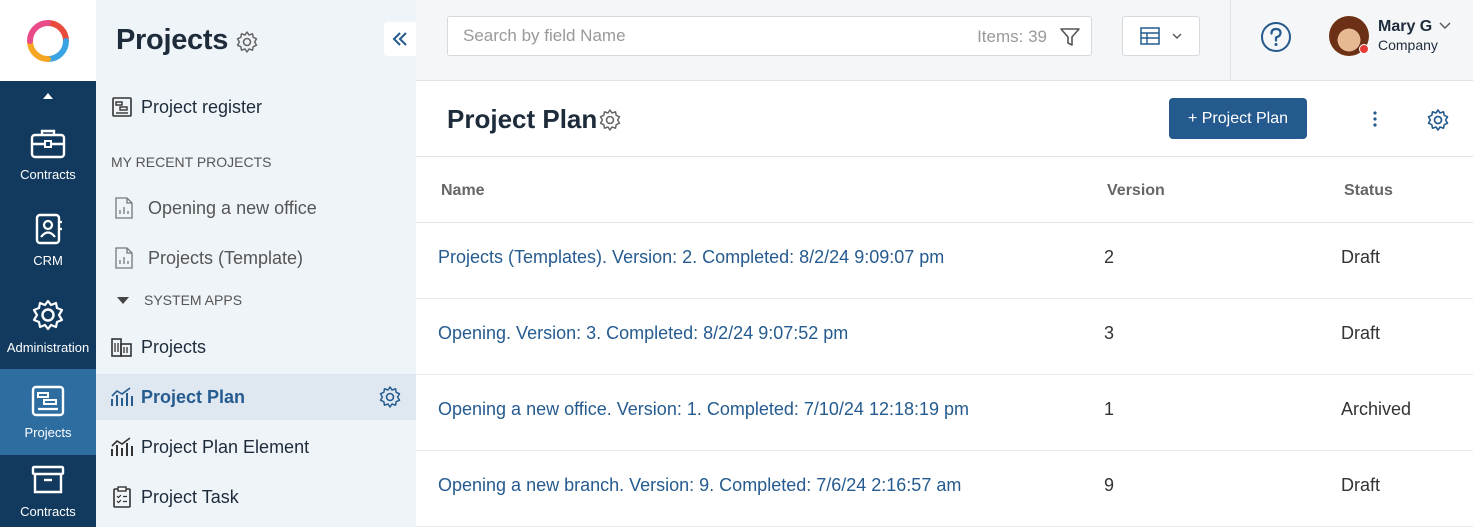 This screenshot has height=527, width=1473. Describe the element at coordinates (1109, 333) in the screenshot. I see `cell-version: 3` at that location.